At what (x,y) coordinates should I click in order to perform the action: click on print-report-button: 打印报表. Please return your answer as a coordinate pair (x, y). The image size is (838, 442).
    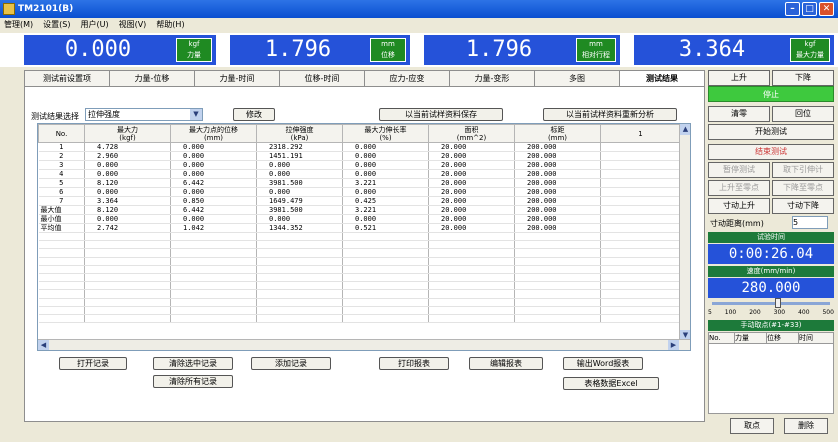
    Looking at the image, I should click on (414, 363).